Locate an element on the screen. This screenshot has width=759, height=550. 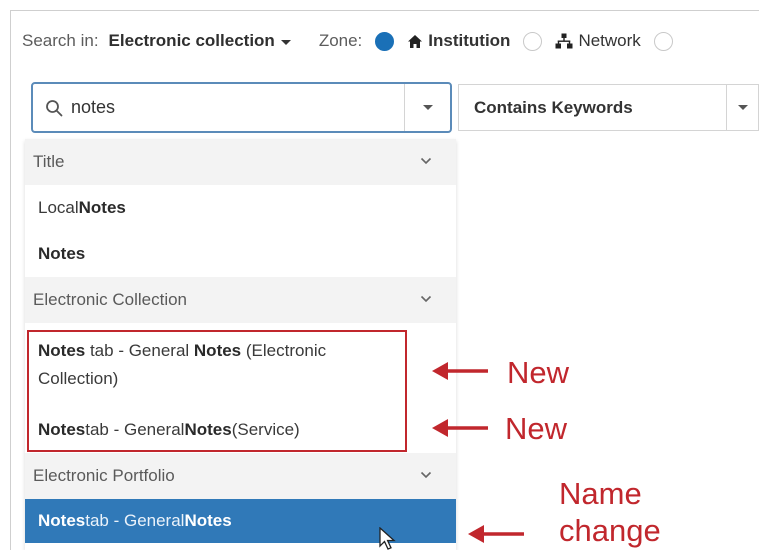
group-header-electronic-portfolio: Electronic Portfolio is located at coordinates (240, 476).